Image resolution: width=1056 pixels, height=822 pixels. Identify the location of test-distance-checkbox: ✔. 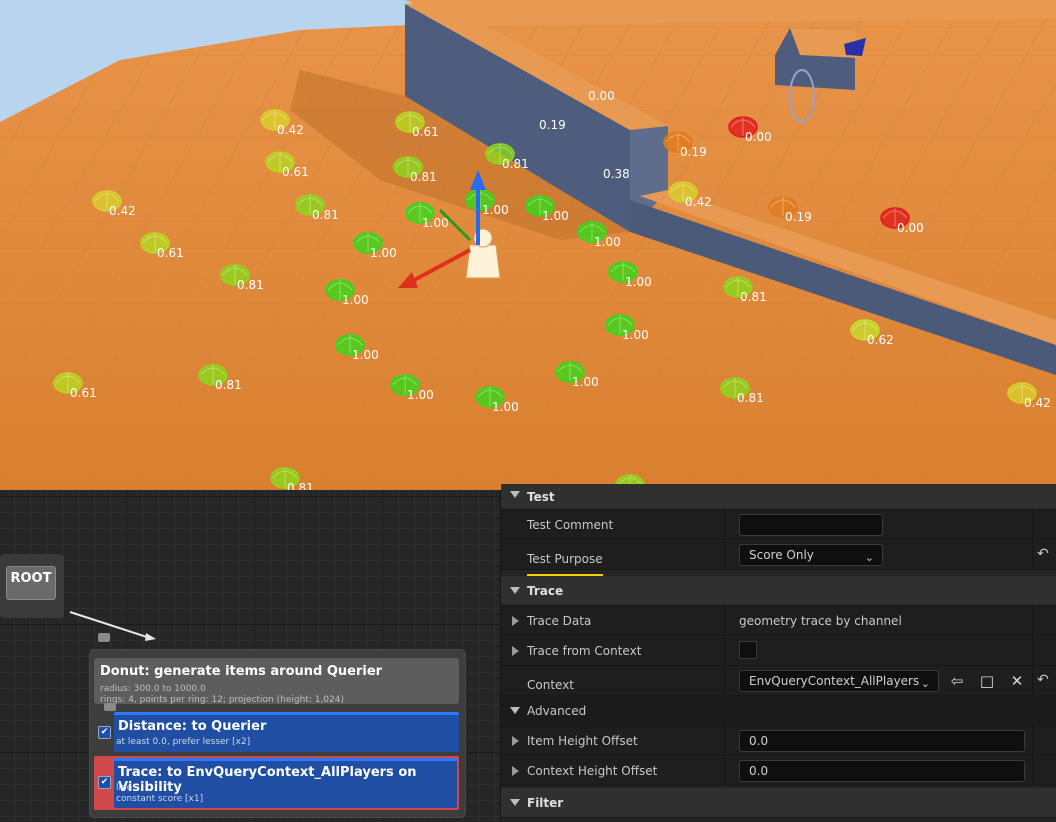
(104, 732).